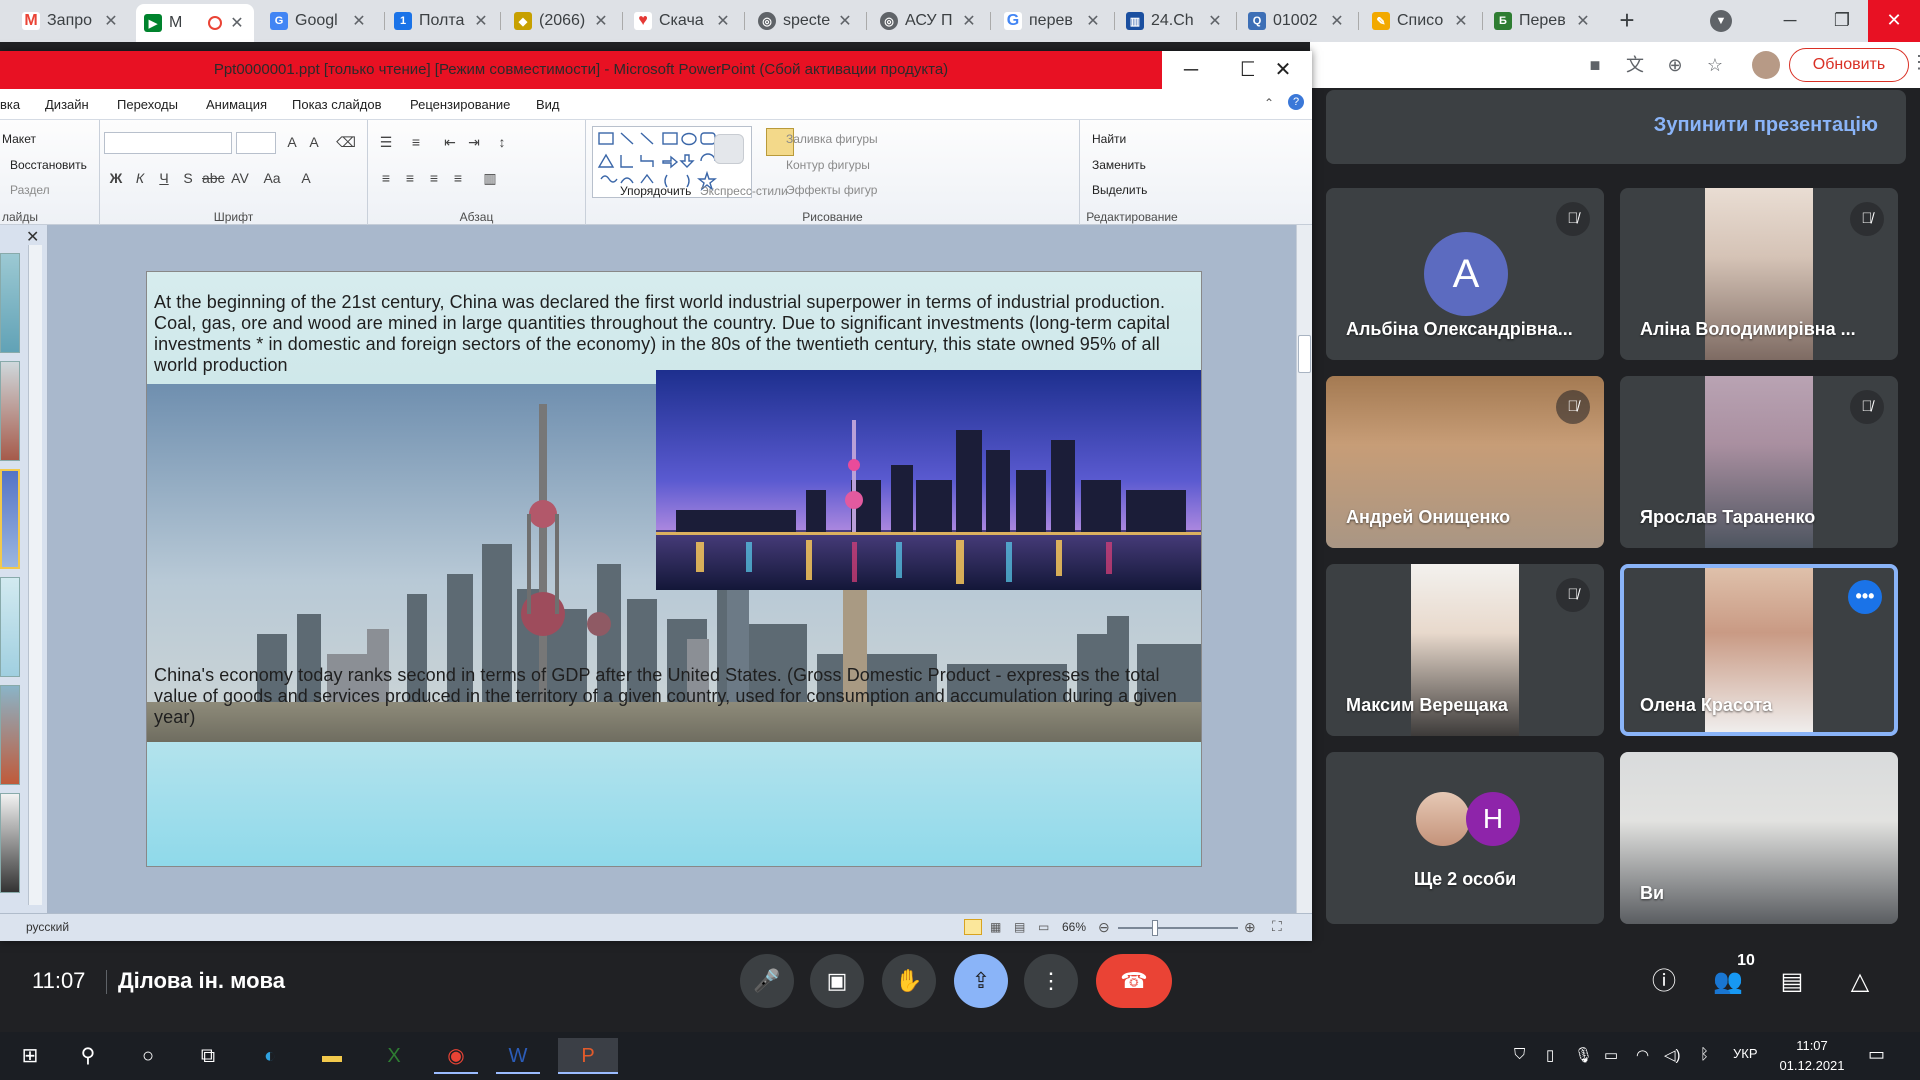  I want to click on volume-icon: ◁), so click(1672, 1055).